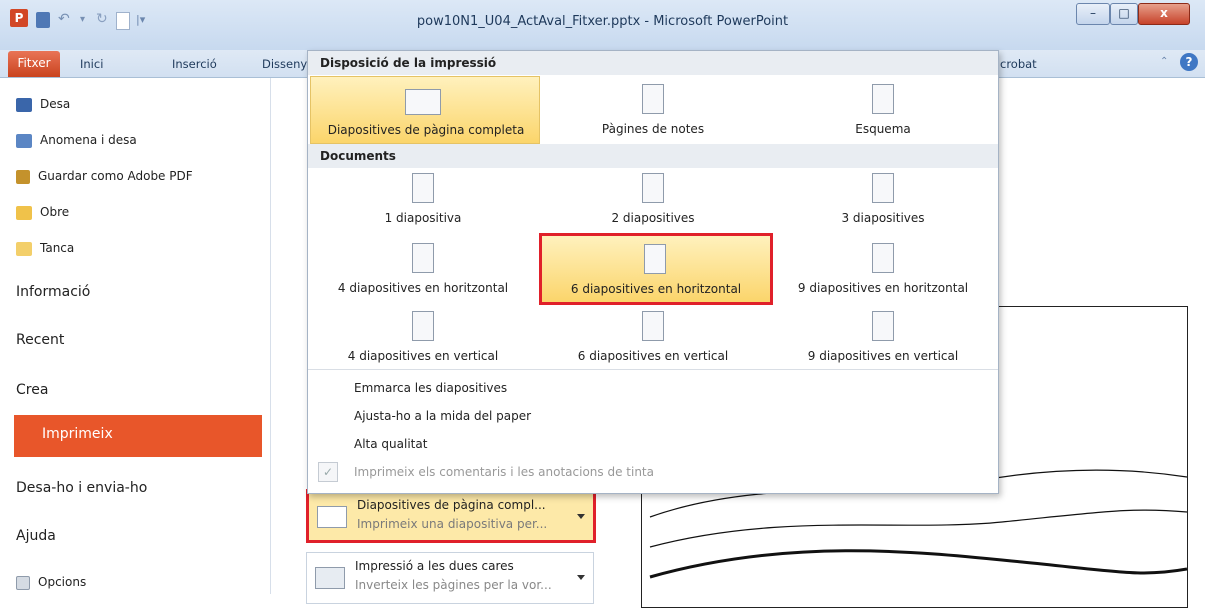 The height and width of the screenshot is (610, 1205). I want to click on nav-recent: Recent, so click(136, 340).